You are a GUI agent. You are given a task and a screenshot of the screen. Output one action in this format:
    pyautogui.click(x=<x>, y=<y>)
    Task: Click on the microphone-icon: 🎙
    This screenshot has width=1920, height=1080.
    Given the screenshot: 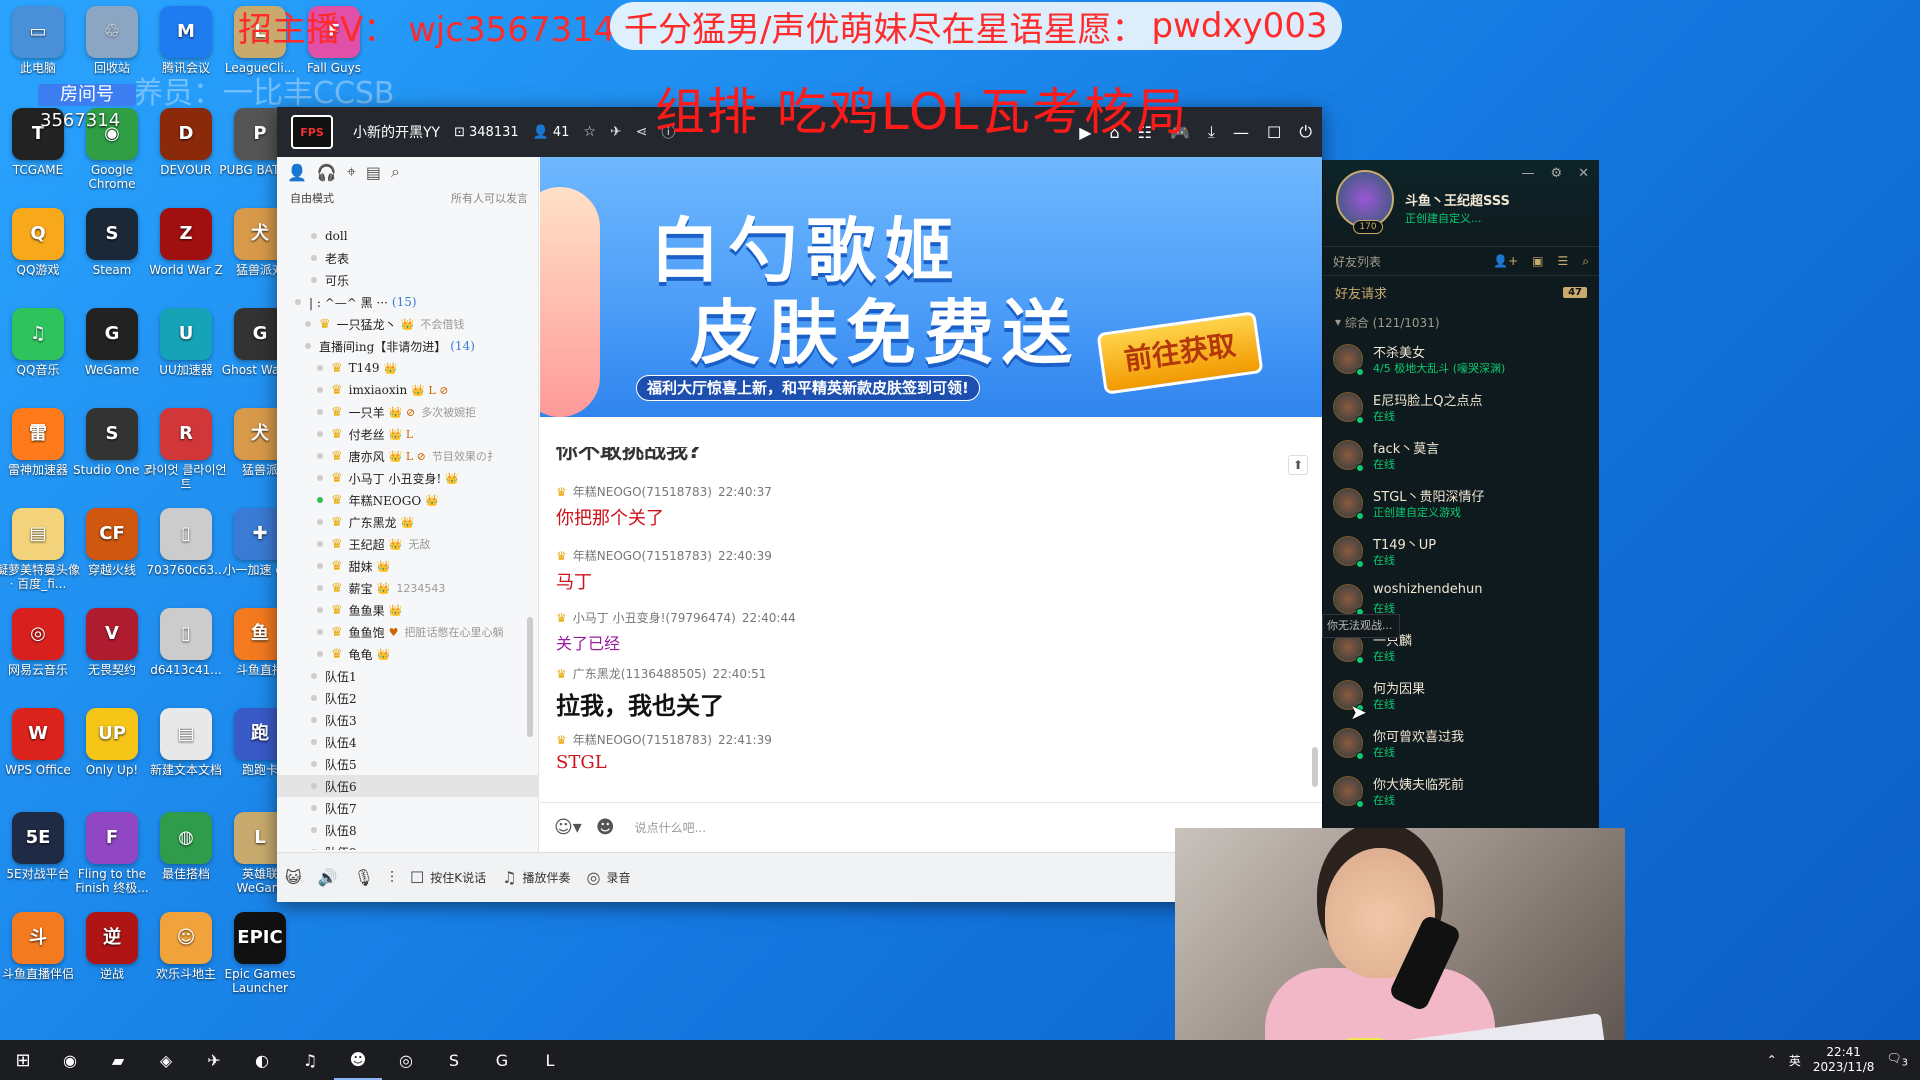 What is the action you would take?
    pyautogui.click(x=364, y=877)
    